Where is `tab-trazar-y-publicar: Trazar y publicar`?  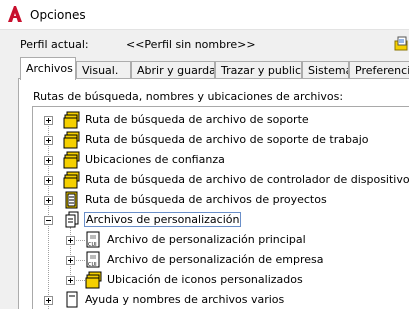
tab-trazar-y-publicar: Trazar y publicar is located at coordinates (258, 70).